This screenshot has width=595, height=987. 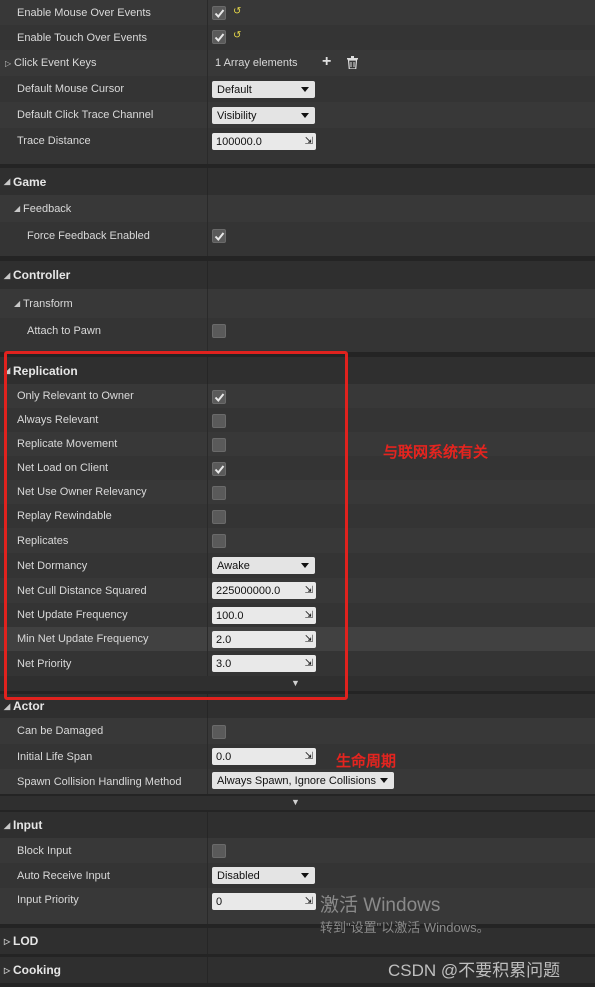 I want to click on force-feedback-checkbox, so click(x=219, y=236).